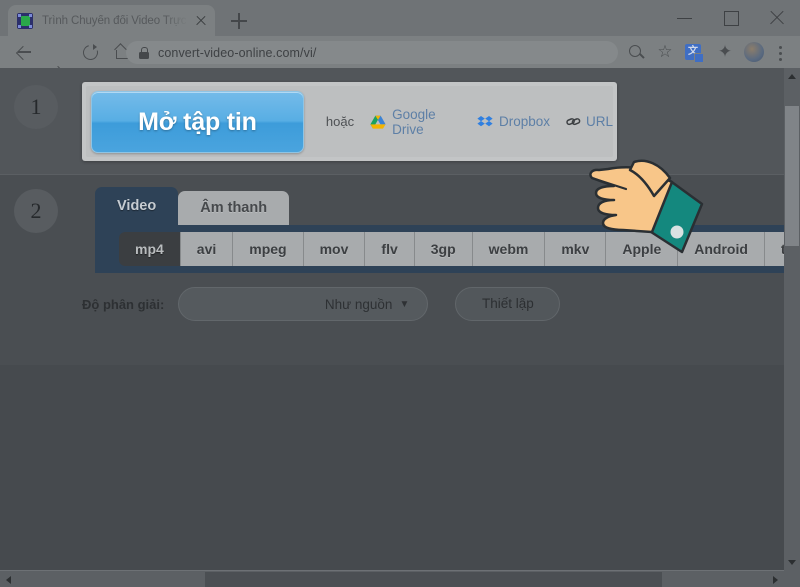  What do you see at coordinates (239, 21) in the screenshot?
I see `new-tab-button` at bounding box center [239, 21].